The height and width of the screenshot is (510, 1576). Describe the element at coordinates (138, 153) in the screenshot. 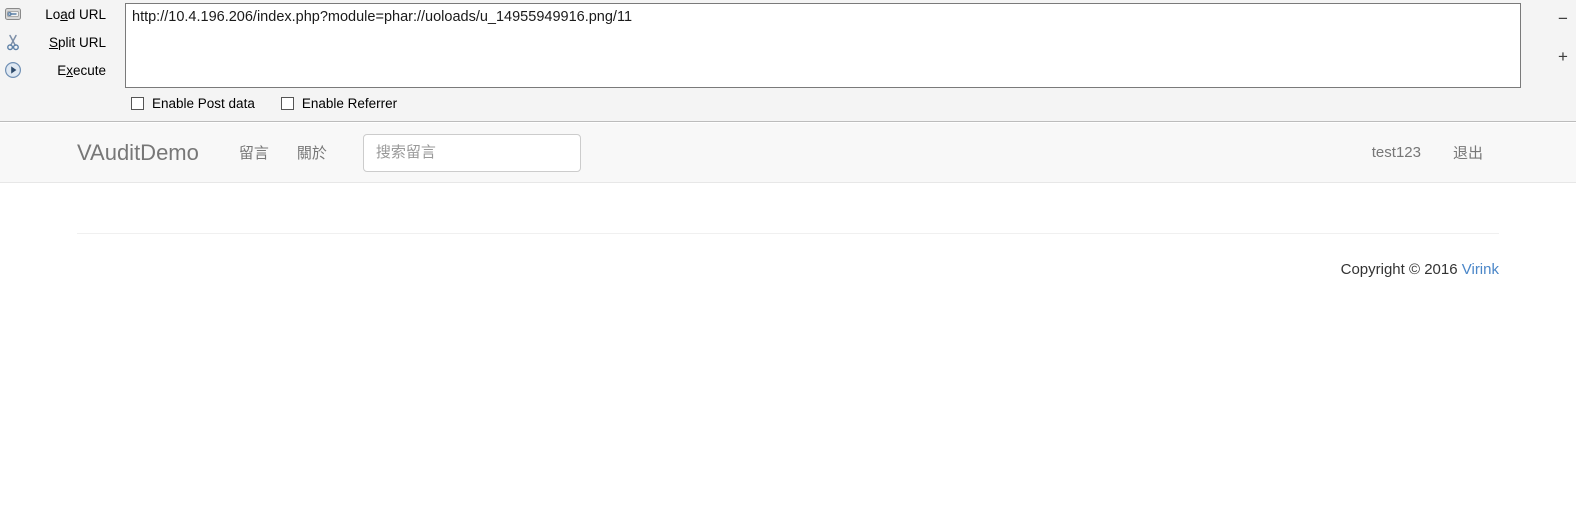

I see `navbar-brand: VAuditDemo` at that location.